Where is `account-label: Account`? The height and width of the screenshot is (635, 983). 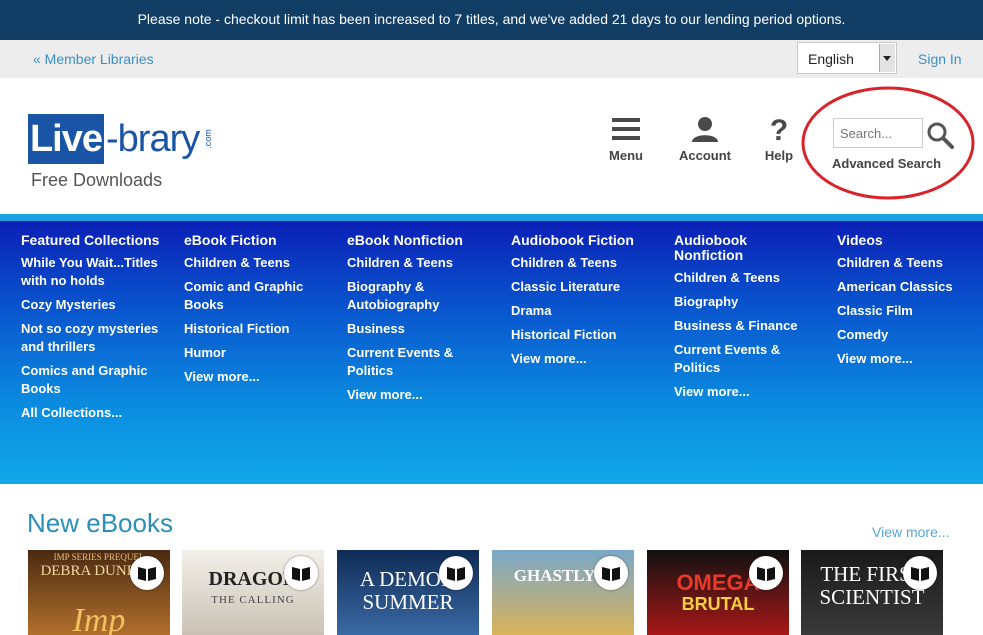
account-label: Account is located at coordinates (705, 155).